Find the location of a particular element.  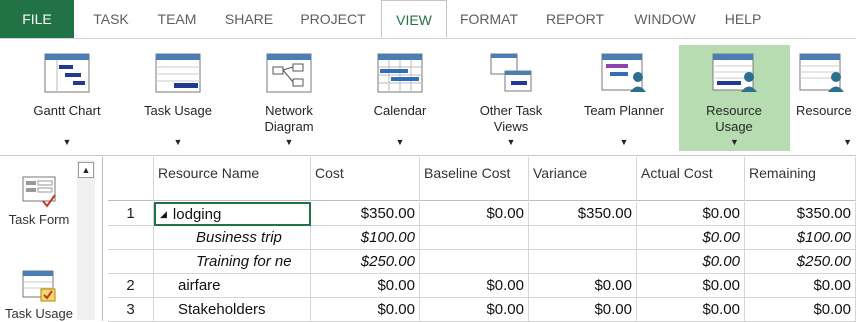

network-diagram-label: Network Diagram is located at coordinates (289, 118).